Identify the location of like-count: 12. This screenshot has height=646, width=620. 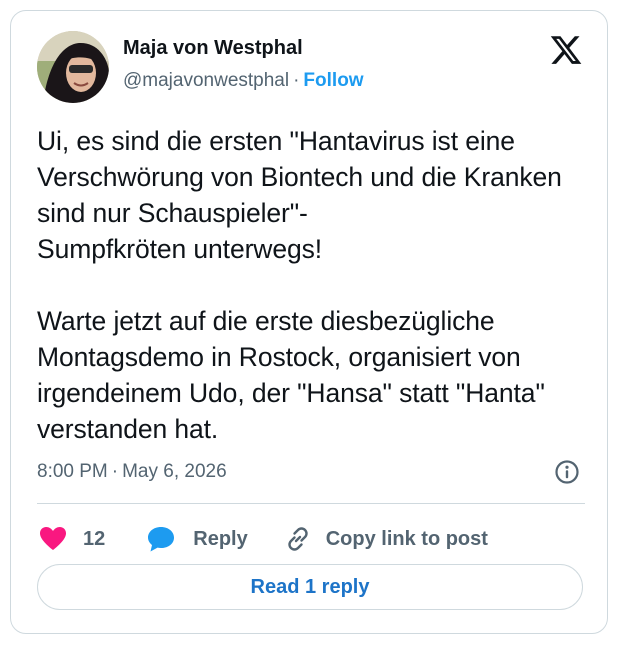
(94, 538).